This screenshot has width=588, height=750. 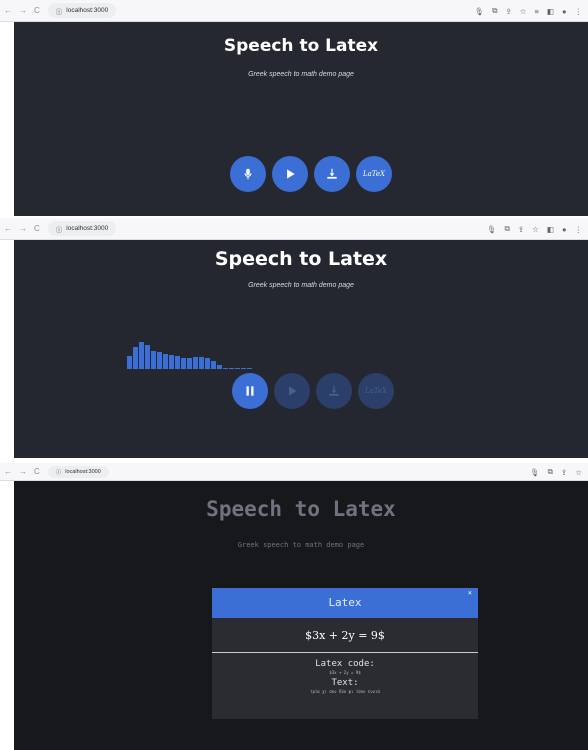 What do you see at coordinates (345, 691) in the screenshot?
I see `text-value: τρία χι συν δύο ψι ίσον εννιά` at bounding box center [345, 691].